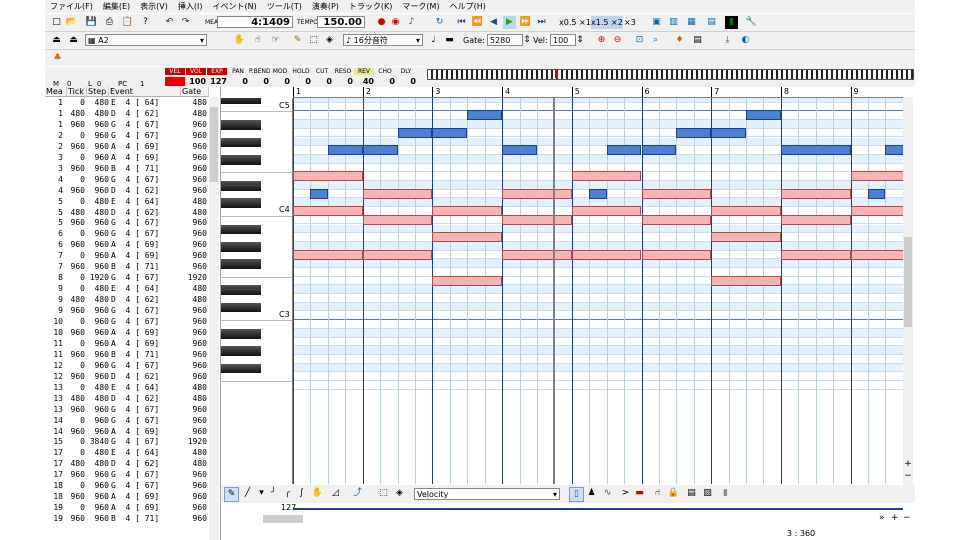 This screenshot has height=540, width=960. What do you see at coordinates (231, 494) in the screenshot?
I see `pencil-draw-icon: ✎` at bounding box center [231, 494].